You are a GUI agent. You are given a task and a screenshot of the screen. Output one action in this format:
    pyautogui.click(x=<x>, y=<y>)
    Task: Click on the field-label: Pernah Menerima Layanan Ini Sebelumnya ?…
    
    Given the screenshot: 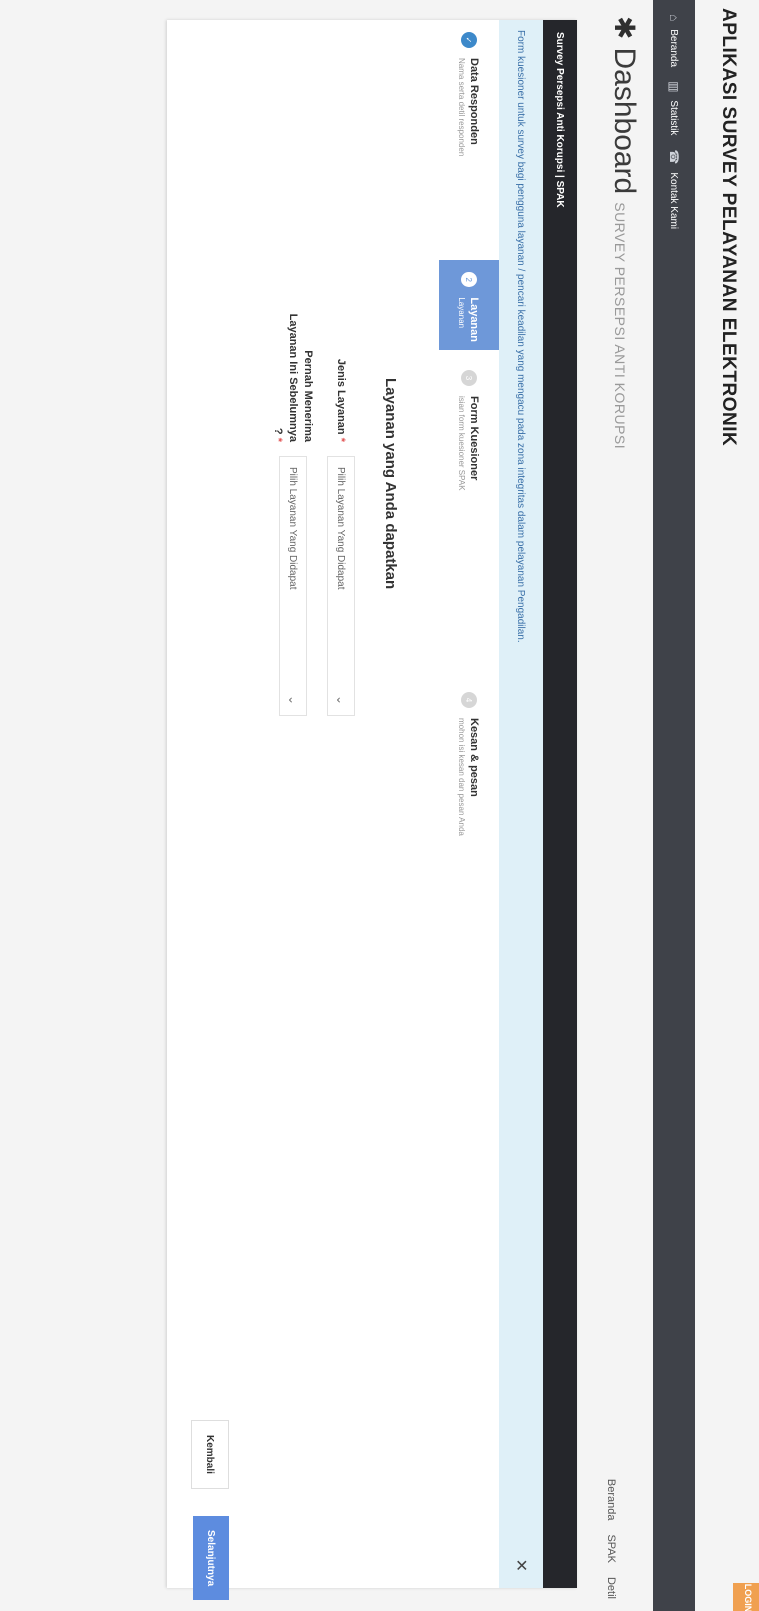 What is the action you would take?
    pyautogui.click(x=292, y=377)
    